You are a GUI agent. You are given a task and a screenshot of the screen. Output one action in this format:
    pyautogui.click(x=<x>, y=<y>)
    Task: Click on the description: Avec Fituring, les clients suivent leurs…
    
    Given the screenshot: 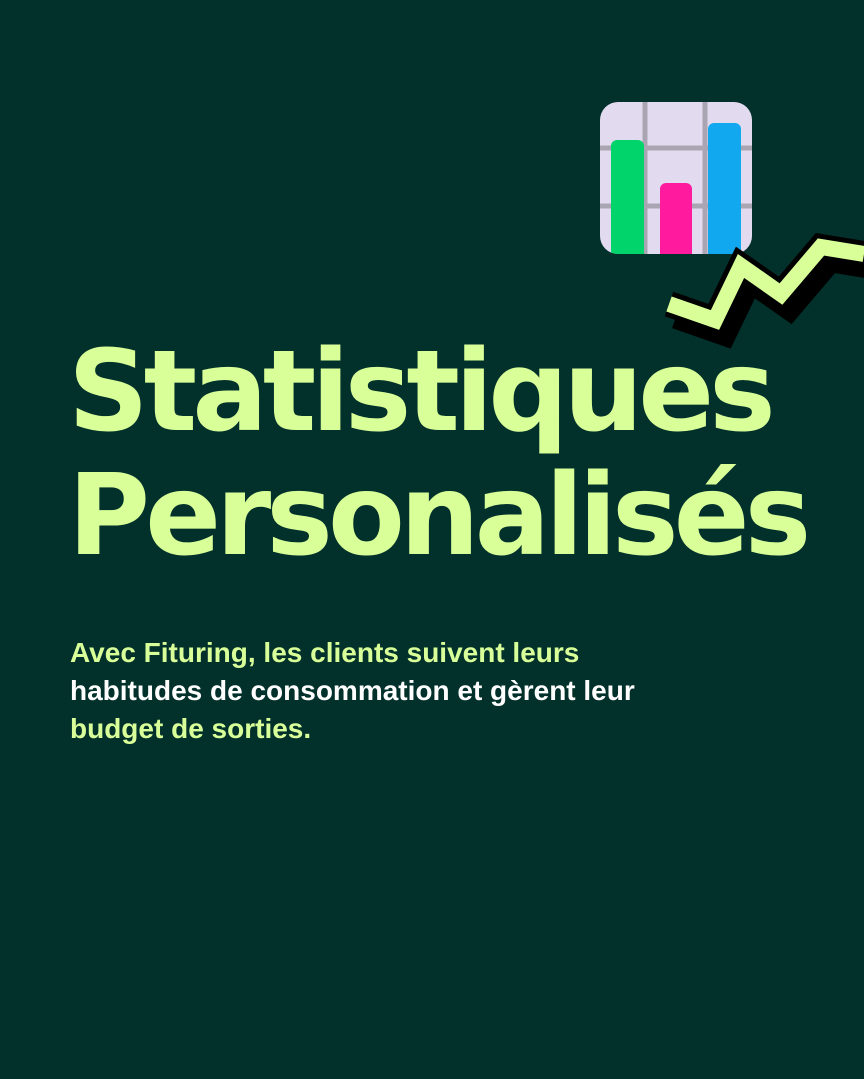 What is the action you would take?
    pyautogui.click(x=430, y=691)
    